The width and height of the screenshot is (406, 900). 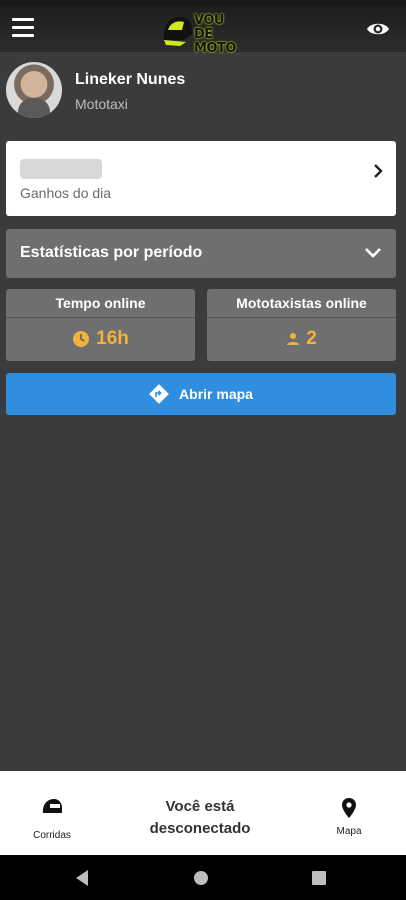 I want to click on directions-icon, so click(x=159, y=394).